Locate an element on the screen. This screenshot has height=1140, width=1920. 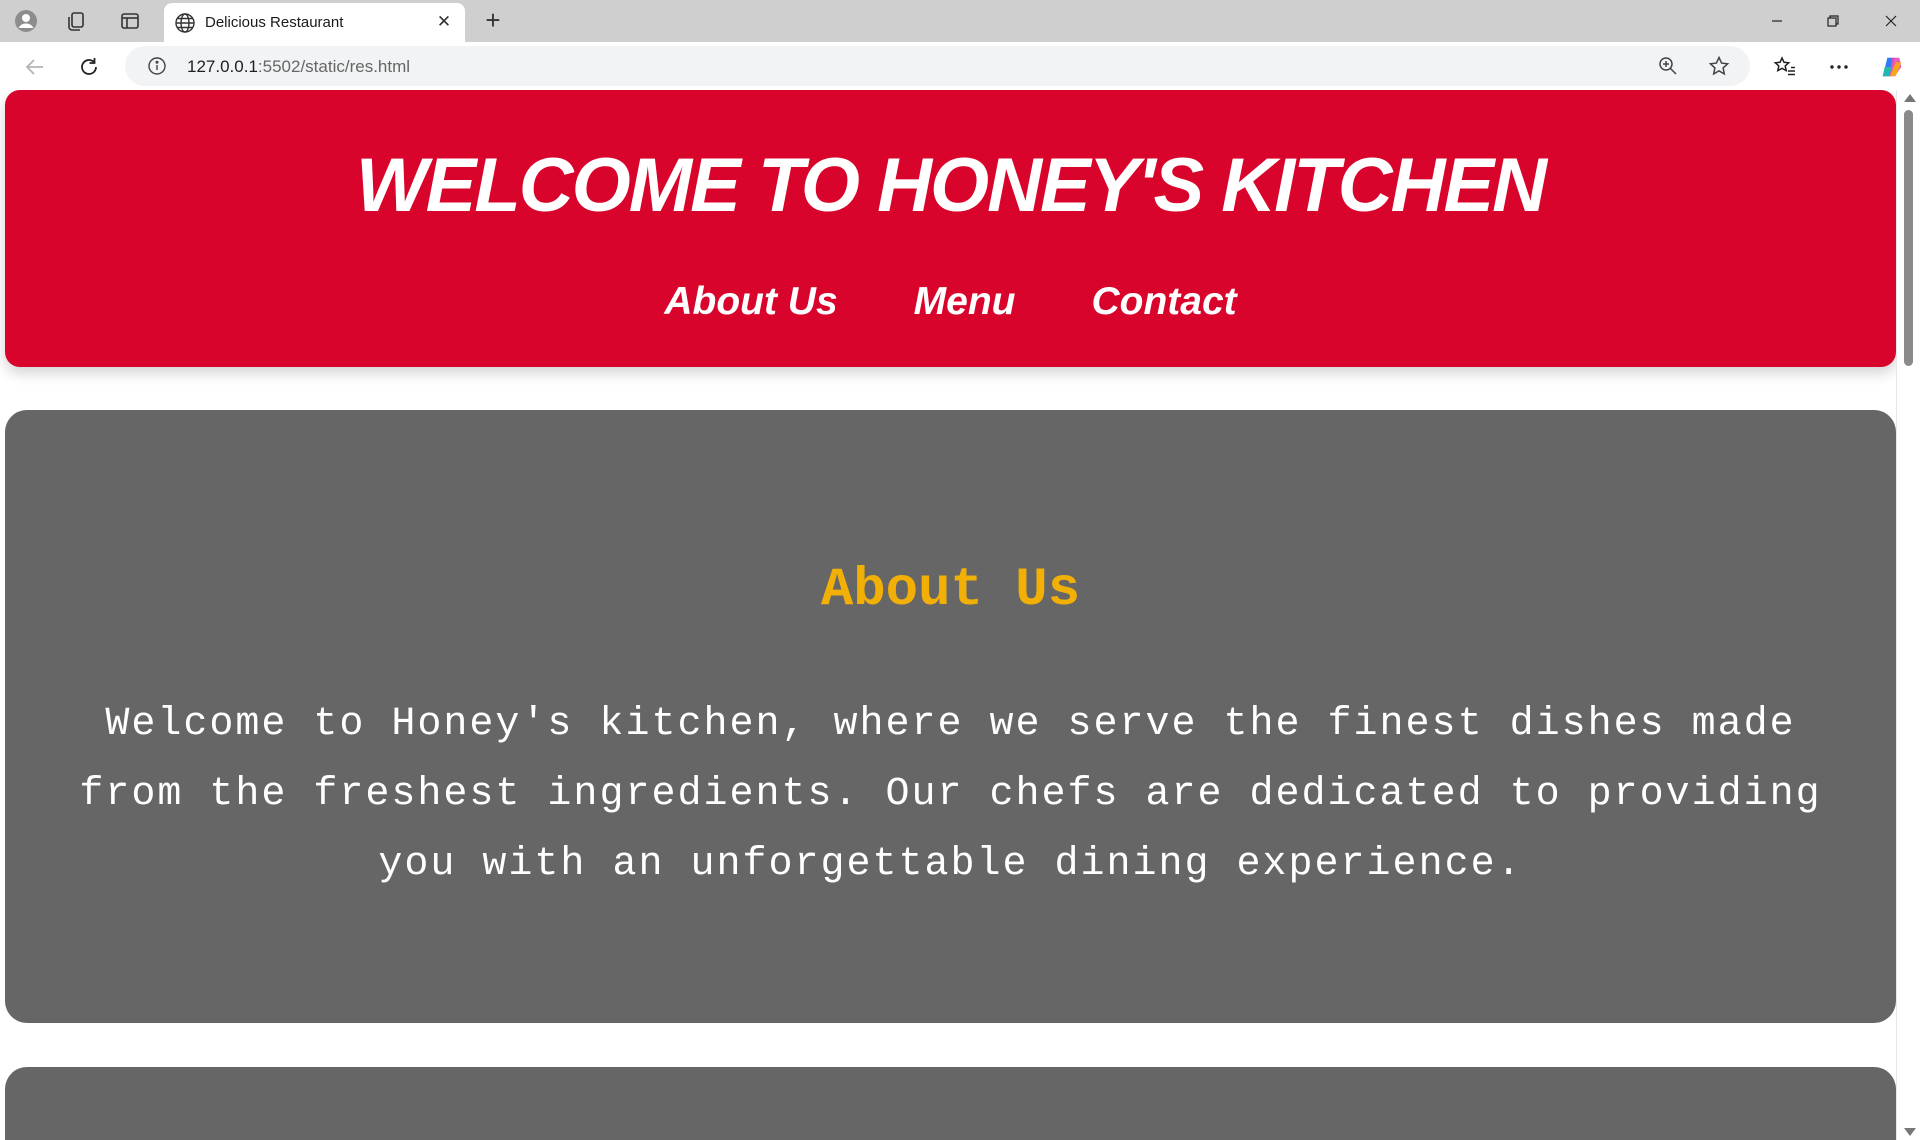
zoom-icon is located at coordinates (1668, 66).